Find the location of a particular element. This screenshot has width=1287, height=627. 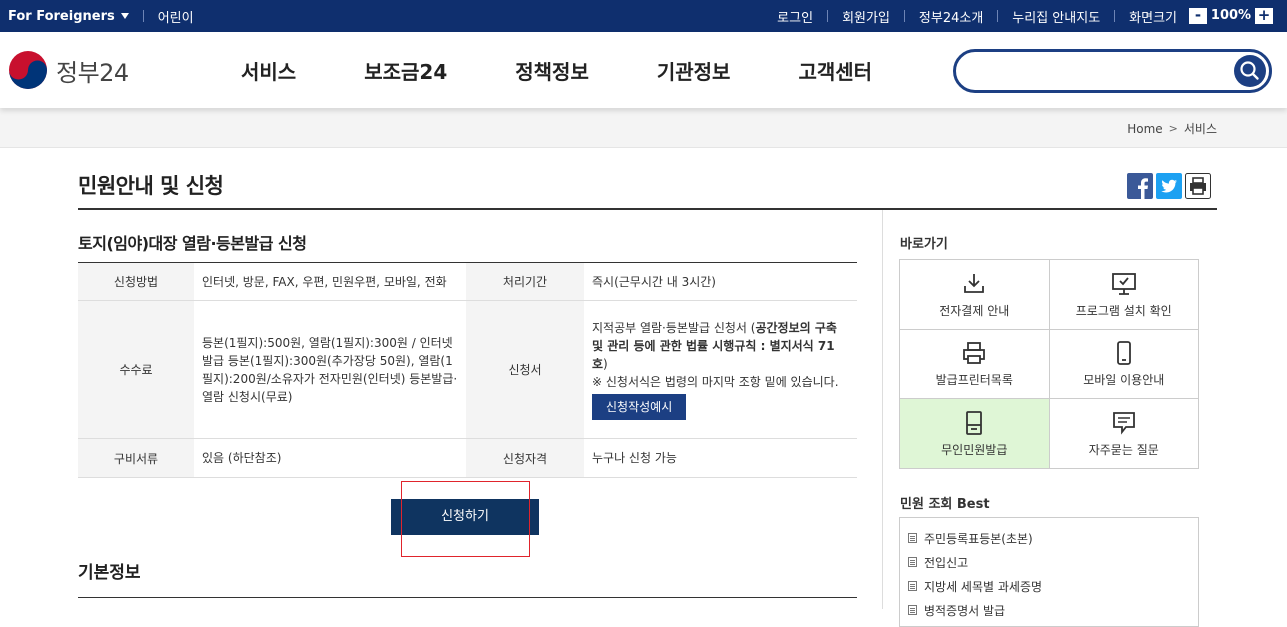

search-button is located at coordinates (1250, 71).